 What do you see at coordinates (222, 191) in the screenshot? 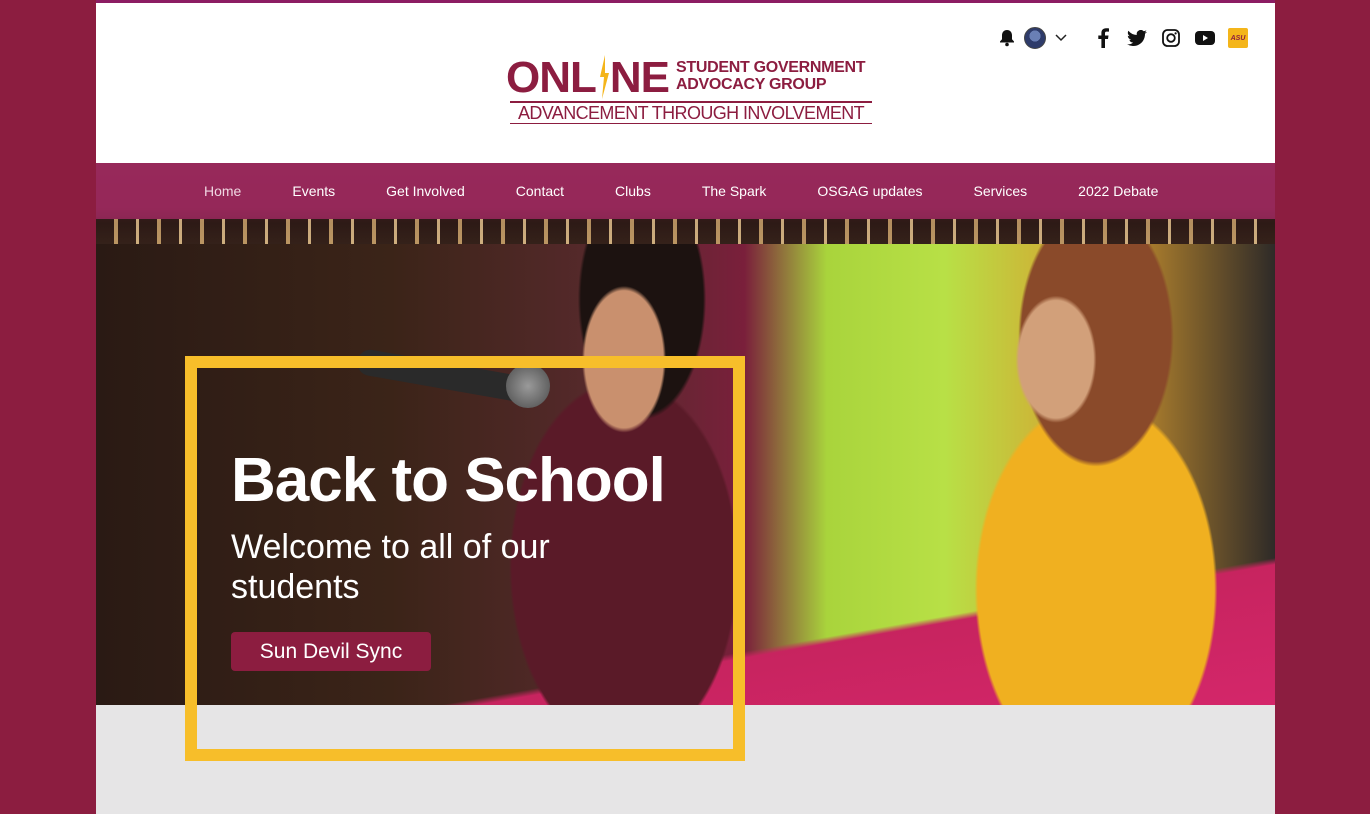
I see `nav-item-home: Home` at bounding box center [222, 191].